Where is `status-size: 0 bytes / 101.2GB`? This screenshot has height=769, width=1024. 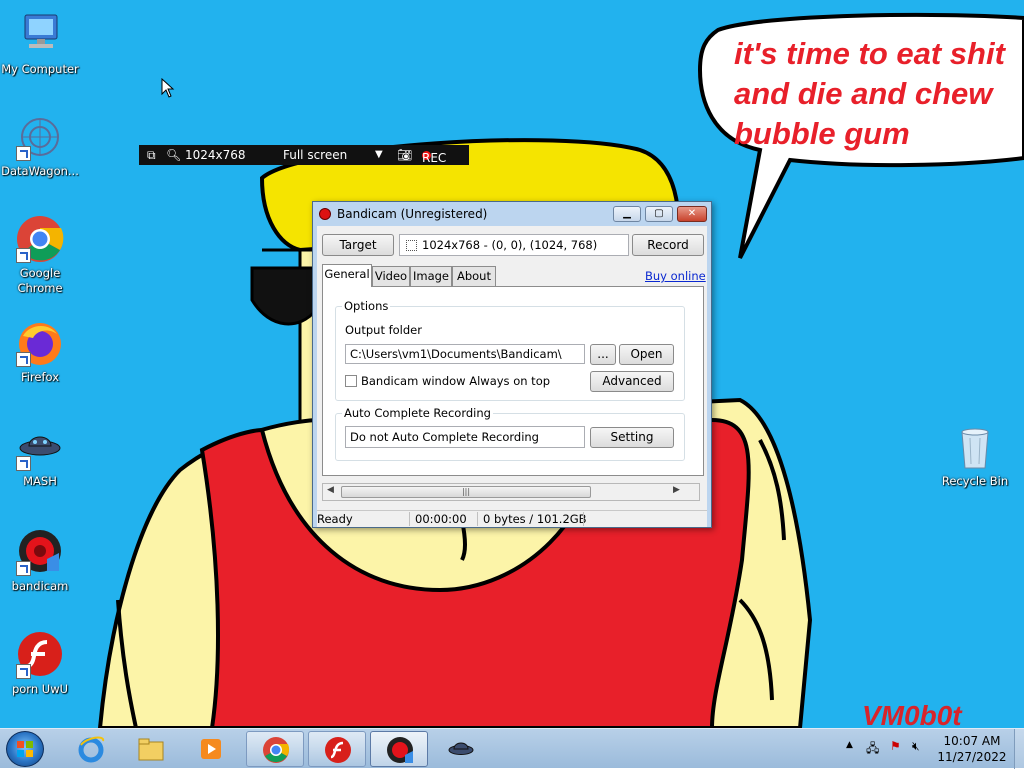
status-size: 0 bytes / 101.2GB is located at coordinates (535, 519).